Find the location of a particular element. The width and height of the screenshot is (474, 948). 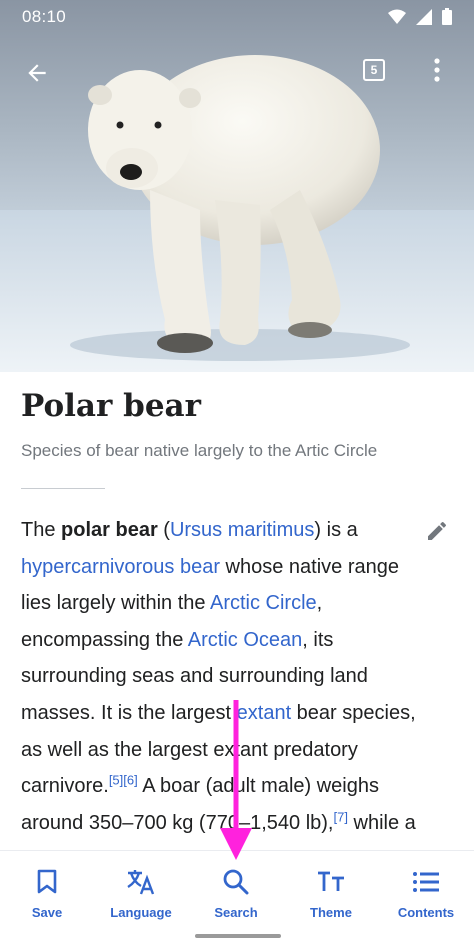

body-text: whose native range is located at coordinates (310, 566).